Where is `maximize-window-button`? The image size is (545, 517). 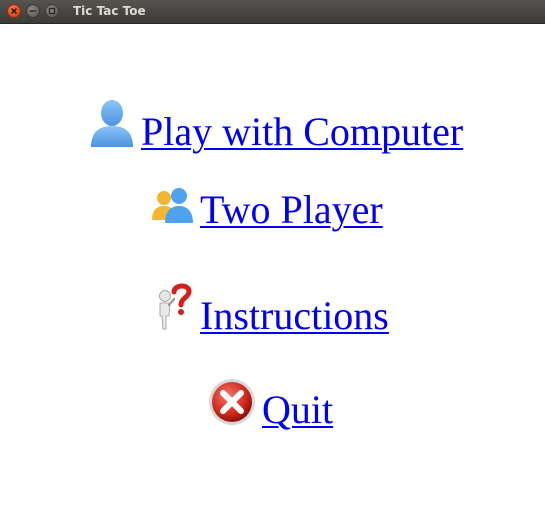 maximize-window-button is located at coordinates (52, 11).